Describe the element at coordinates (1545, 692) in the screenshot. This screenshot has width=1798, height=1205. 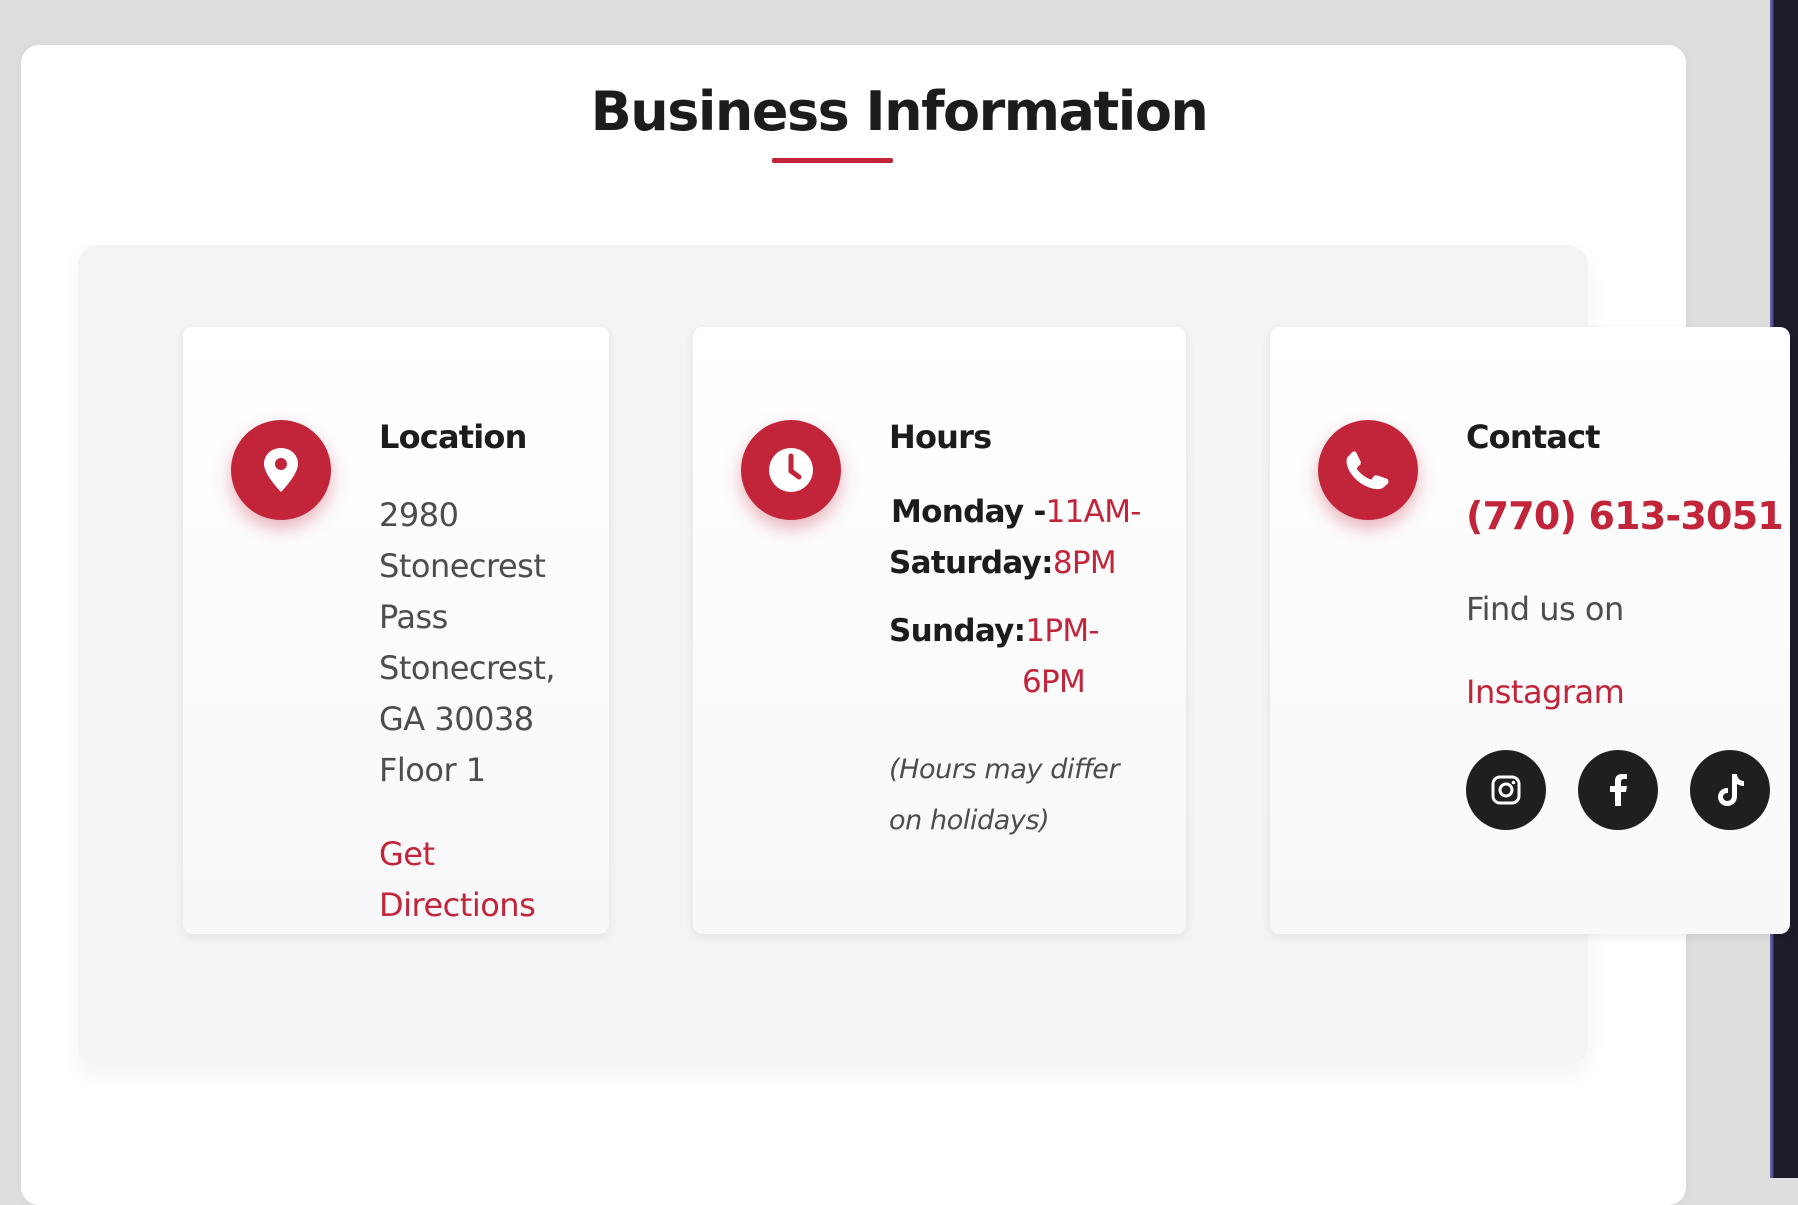
I see `instagram-link: Instagram` at that location.